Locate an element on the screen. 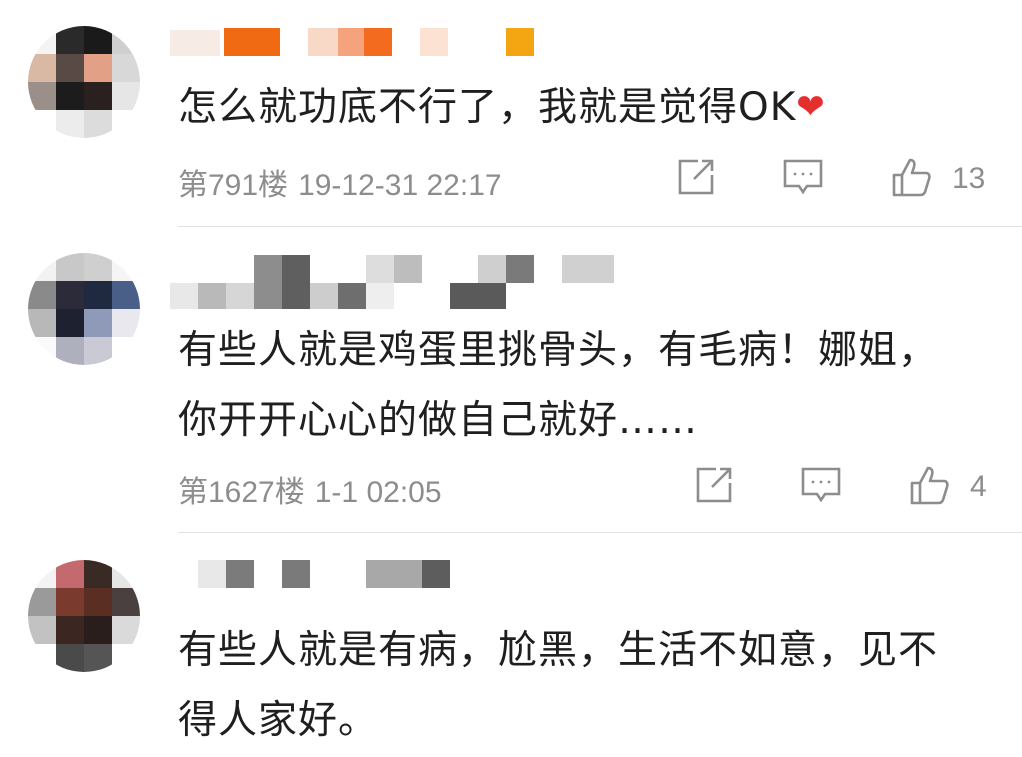  timestamp: 1-1 02:05 is located at coordinates (378, 492).